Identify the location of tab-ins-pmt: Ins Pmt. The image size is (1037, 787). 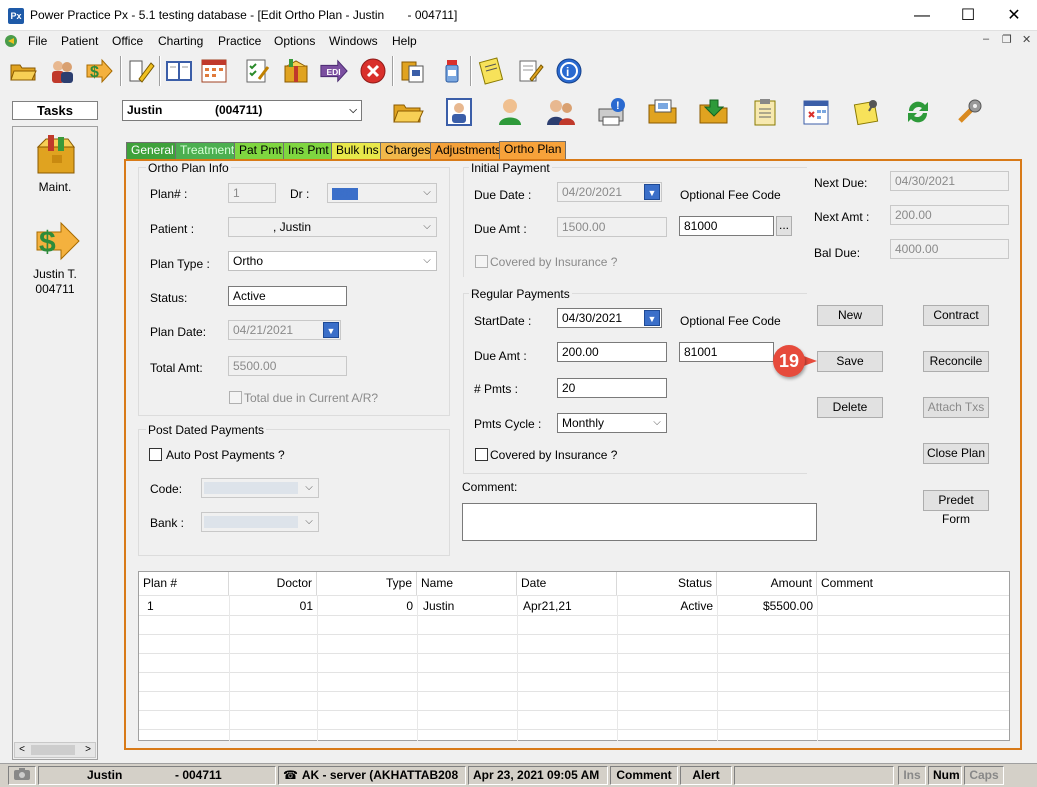
(308, 150).